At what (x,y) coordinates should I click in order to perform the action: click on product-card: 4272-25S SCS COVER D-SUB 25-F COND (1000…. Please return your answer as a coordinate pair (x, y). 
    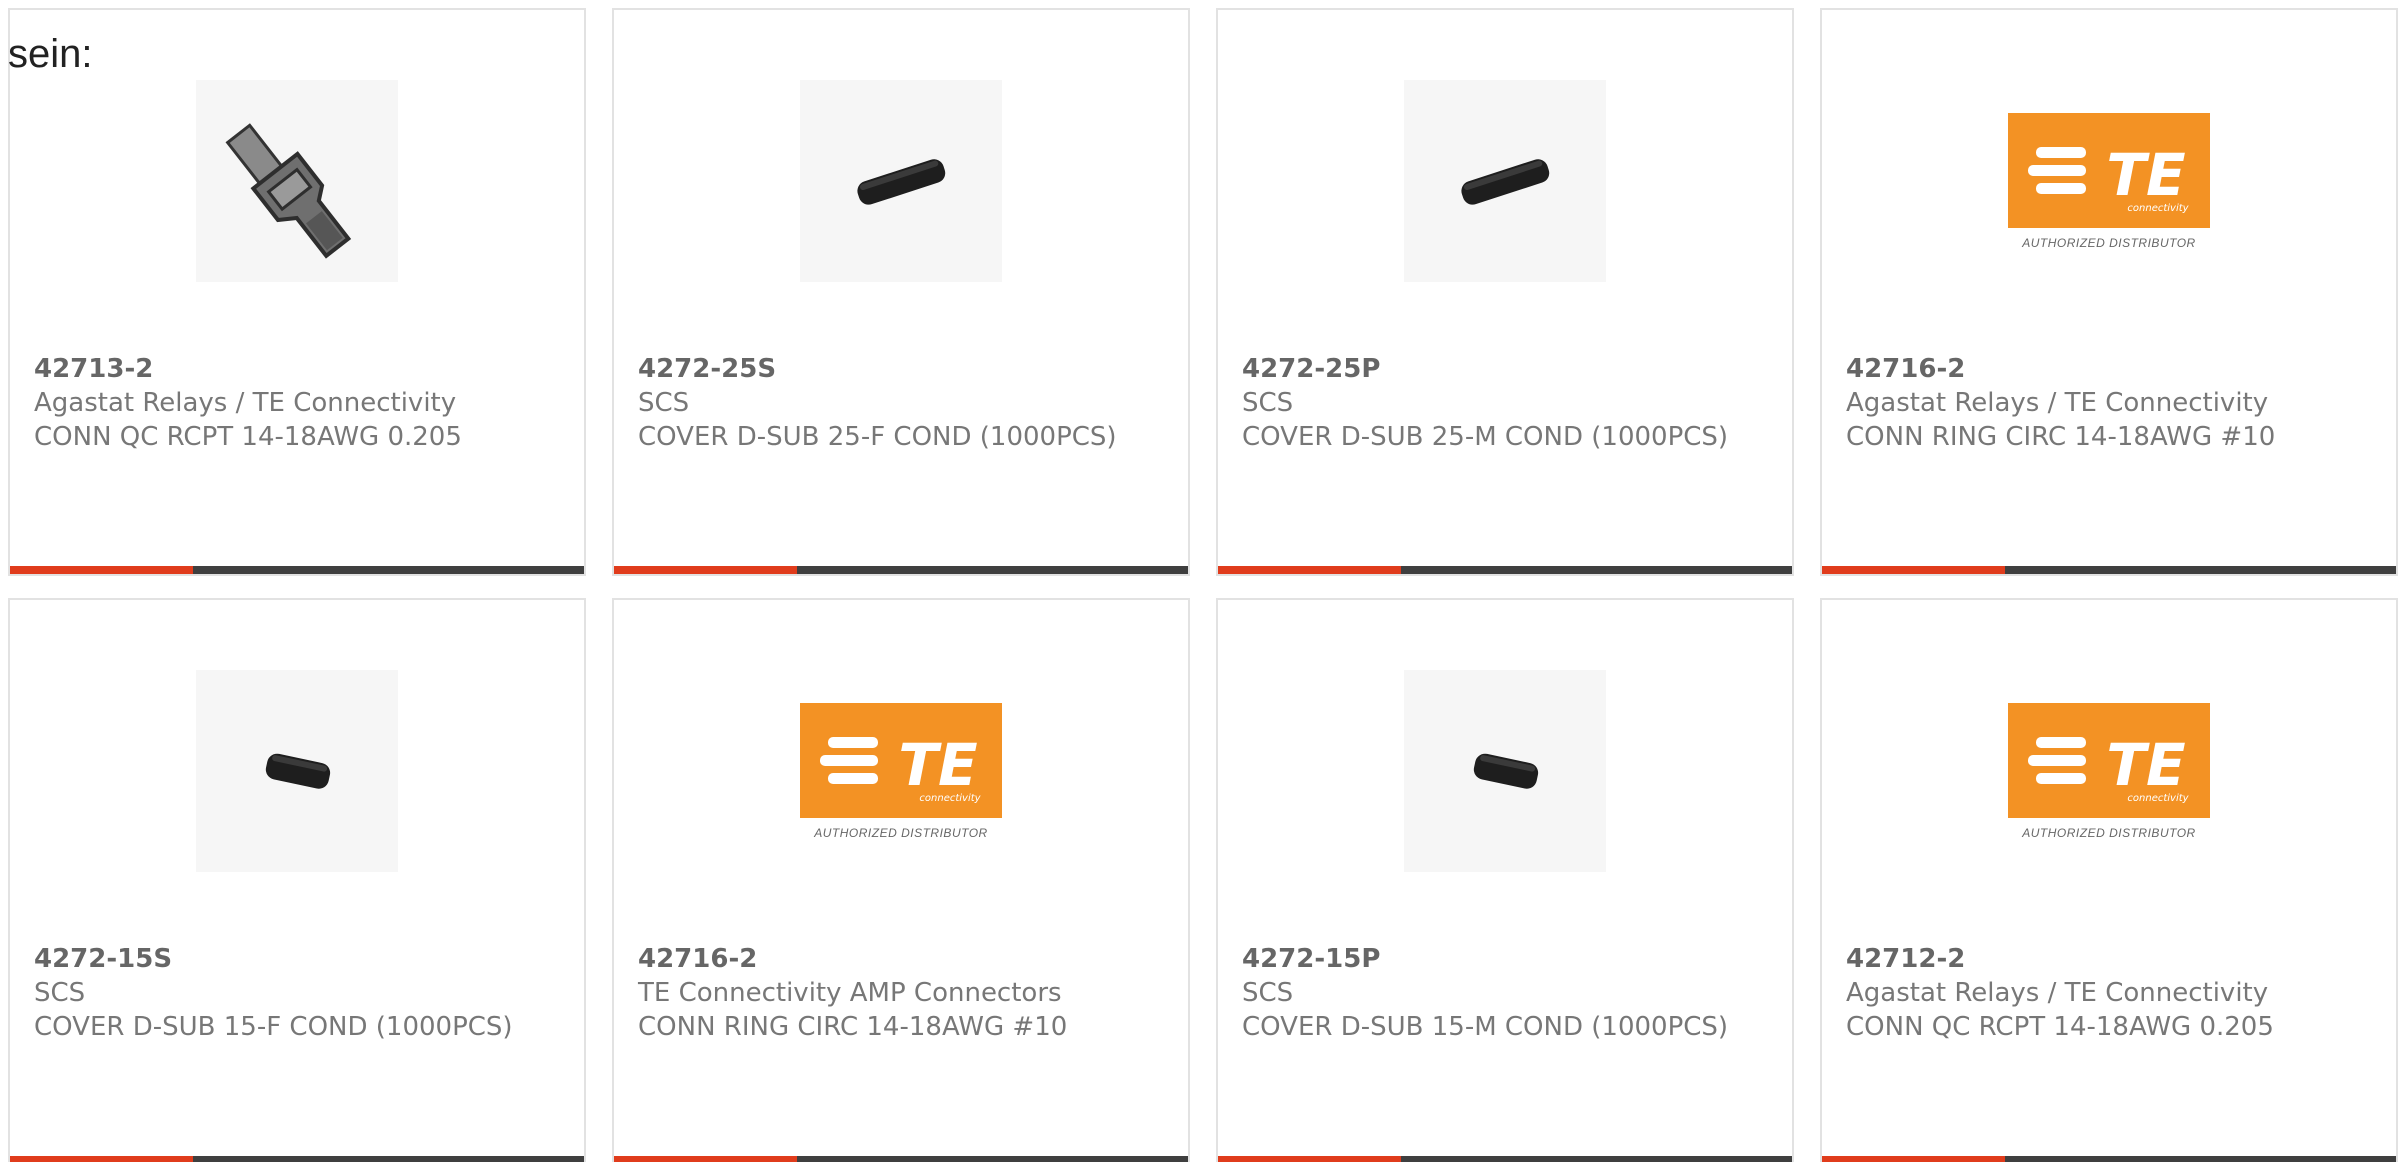
    Looking at the image, I should click on (901, 292).